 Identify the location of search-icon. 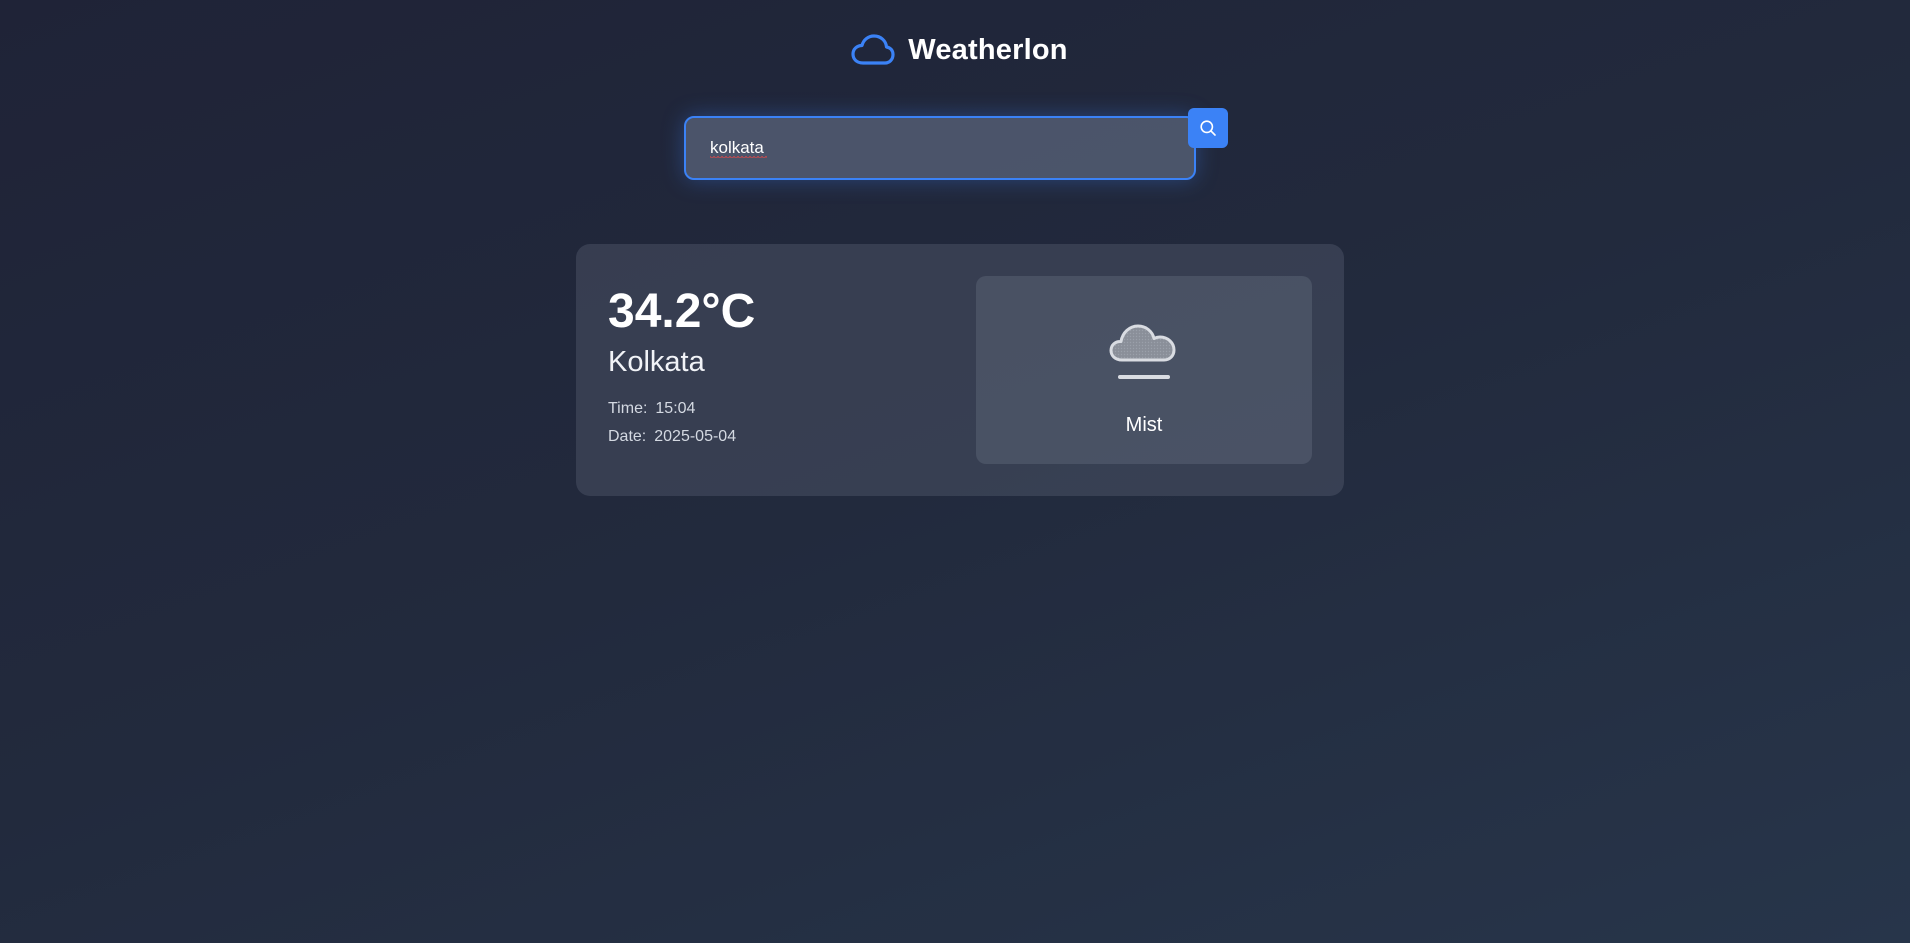
(1208, 128).